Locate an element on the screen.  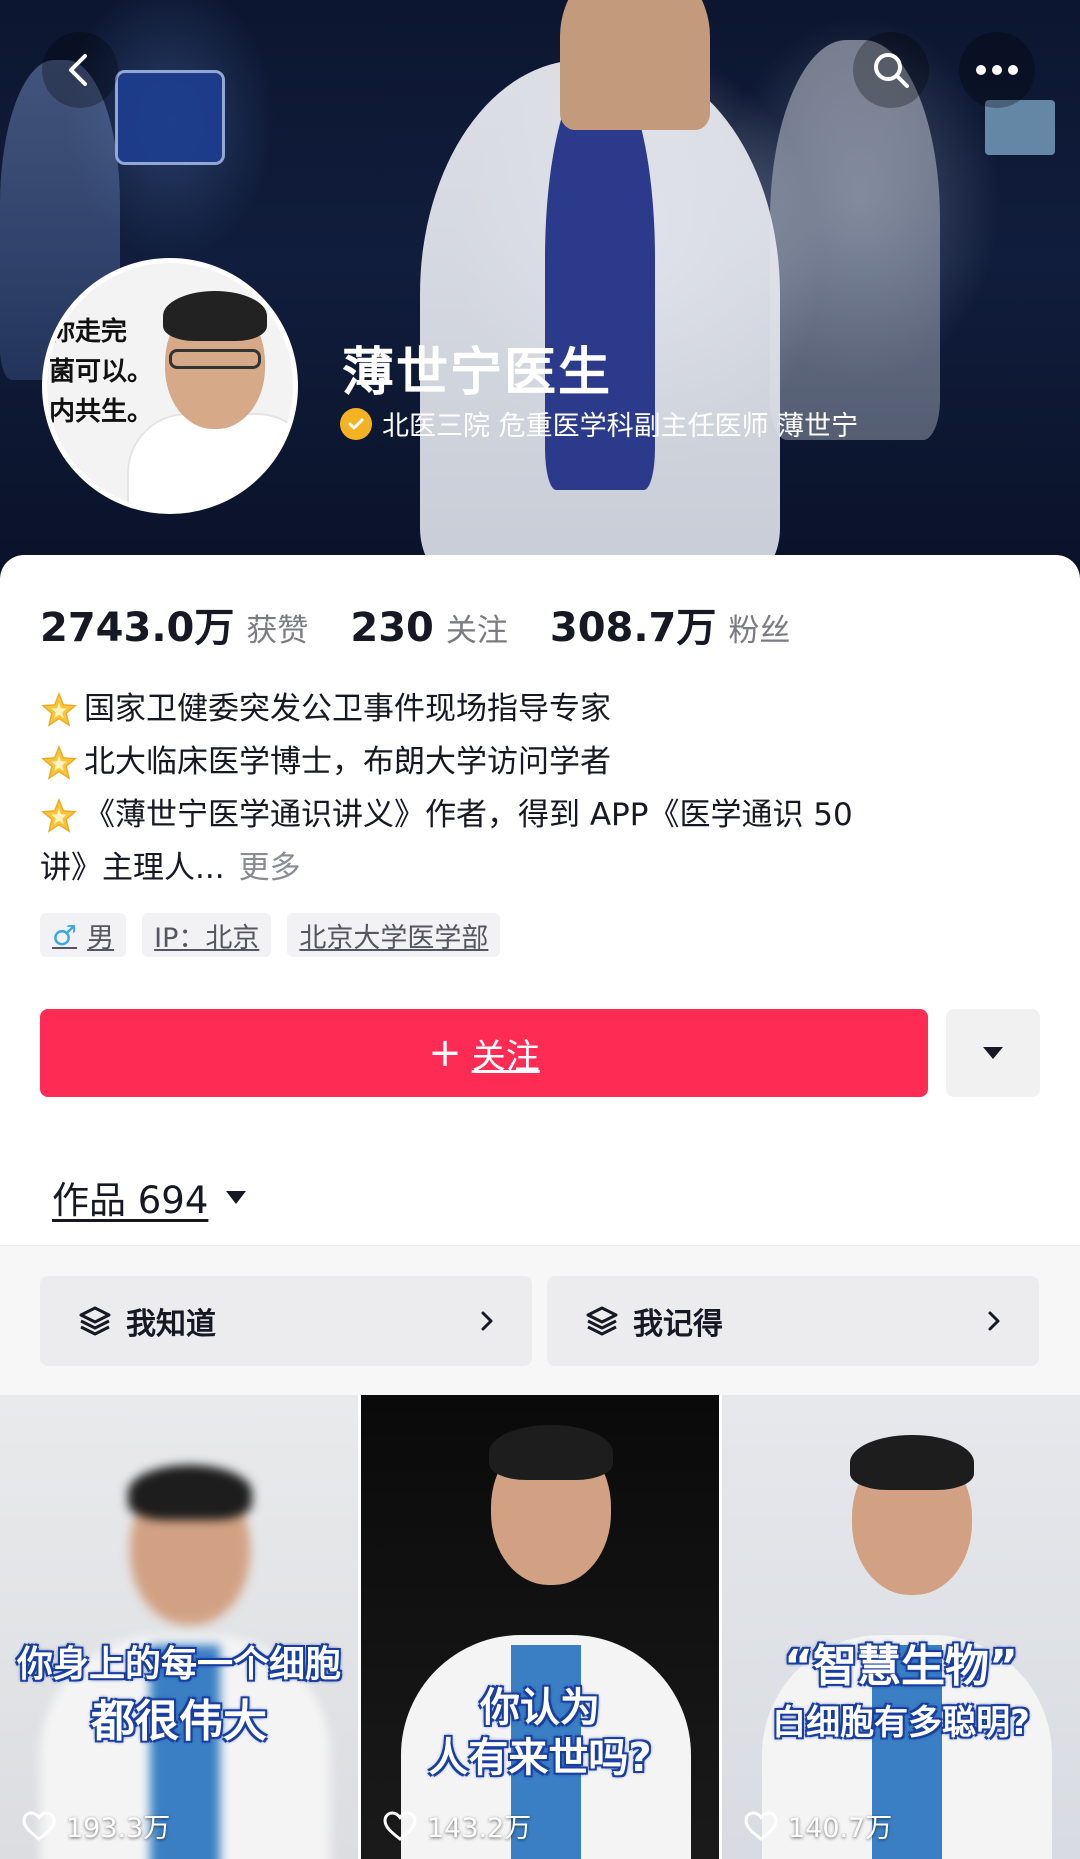
ip-location-tag: IP：北京 is located at coordinates (207, 935).